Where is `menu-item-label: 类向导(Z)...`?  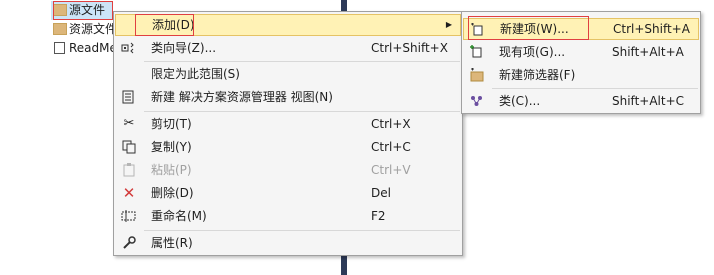 menu-item-label: 类向导(Z)... is located at coordinates (184, 48).